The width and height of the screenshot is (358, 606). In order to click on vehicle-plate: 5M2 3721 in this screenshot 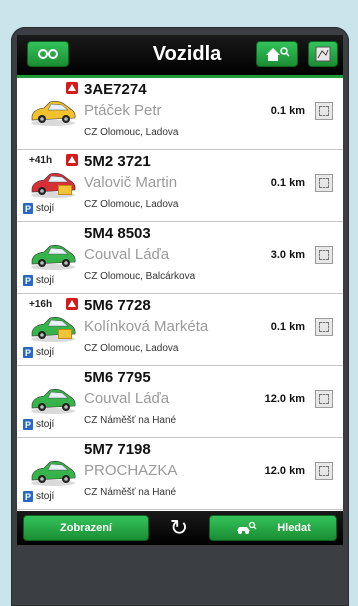, I will do `click(117, 161)`.